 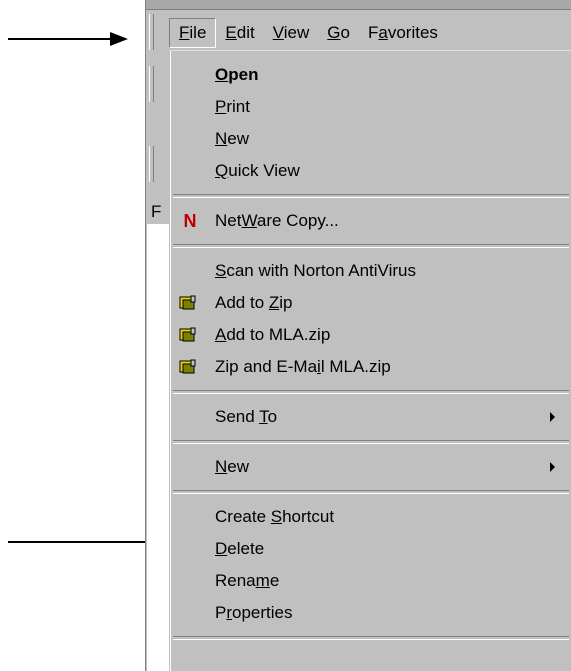 What do you see at coordinates (371, 107) in the screenshot?
I see `menu-item-print: Print` at bounding box center [371, 107].